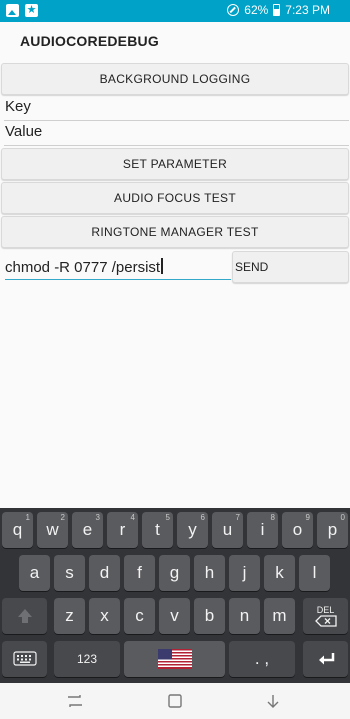 This screenshot has width=350, height=719. I want to click on delete-key: DEL, so click(325, 616).